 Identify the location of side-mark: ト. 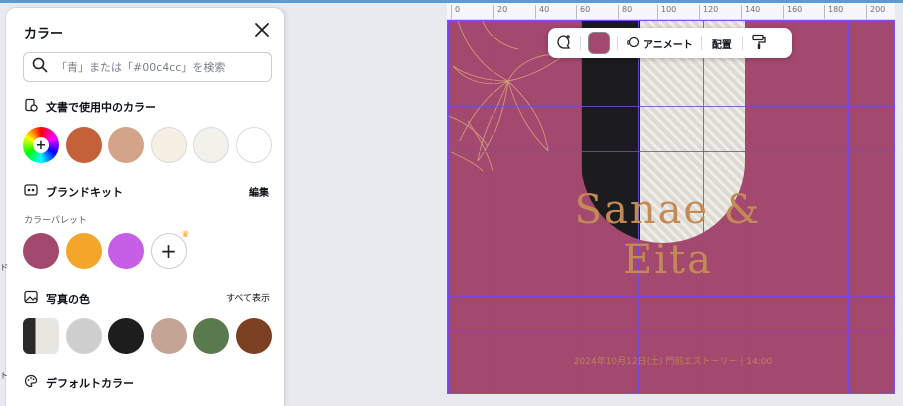
(4, 375).